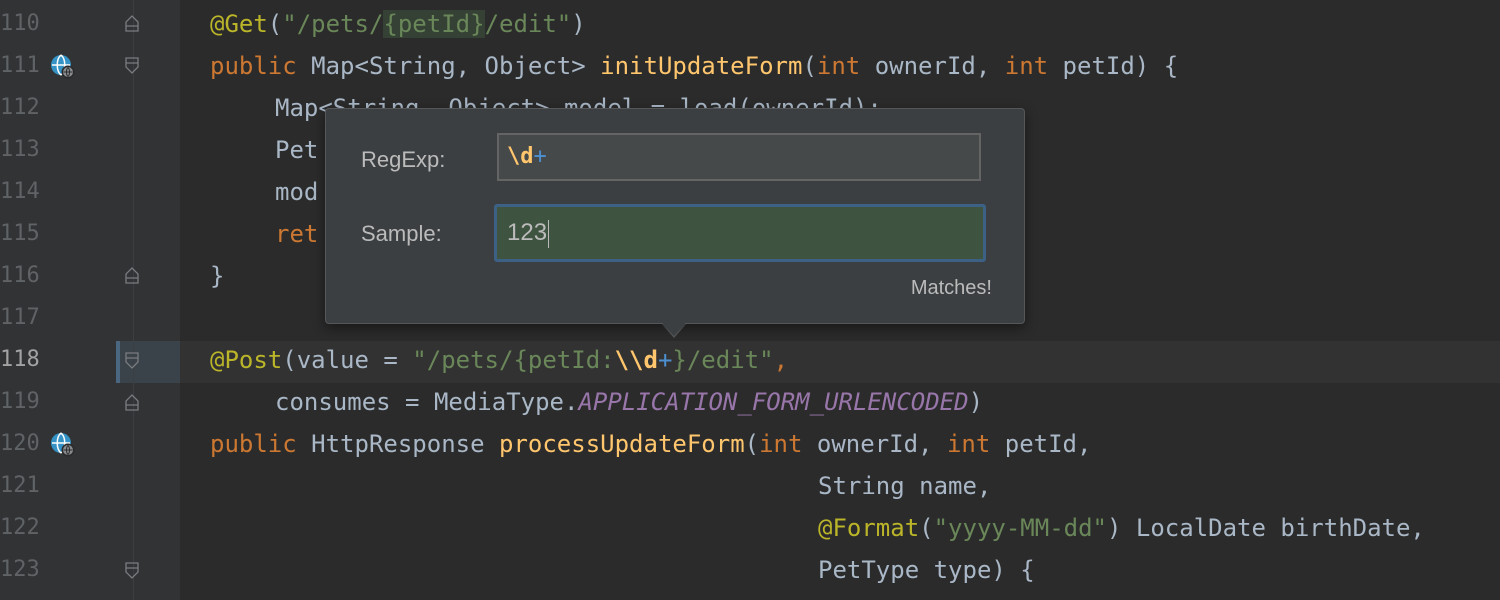  Describe the element at coordinates (20, 527) in the screenshot. I see `line-number: 122` at that location.